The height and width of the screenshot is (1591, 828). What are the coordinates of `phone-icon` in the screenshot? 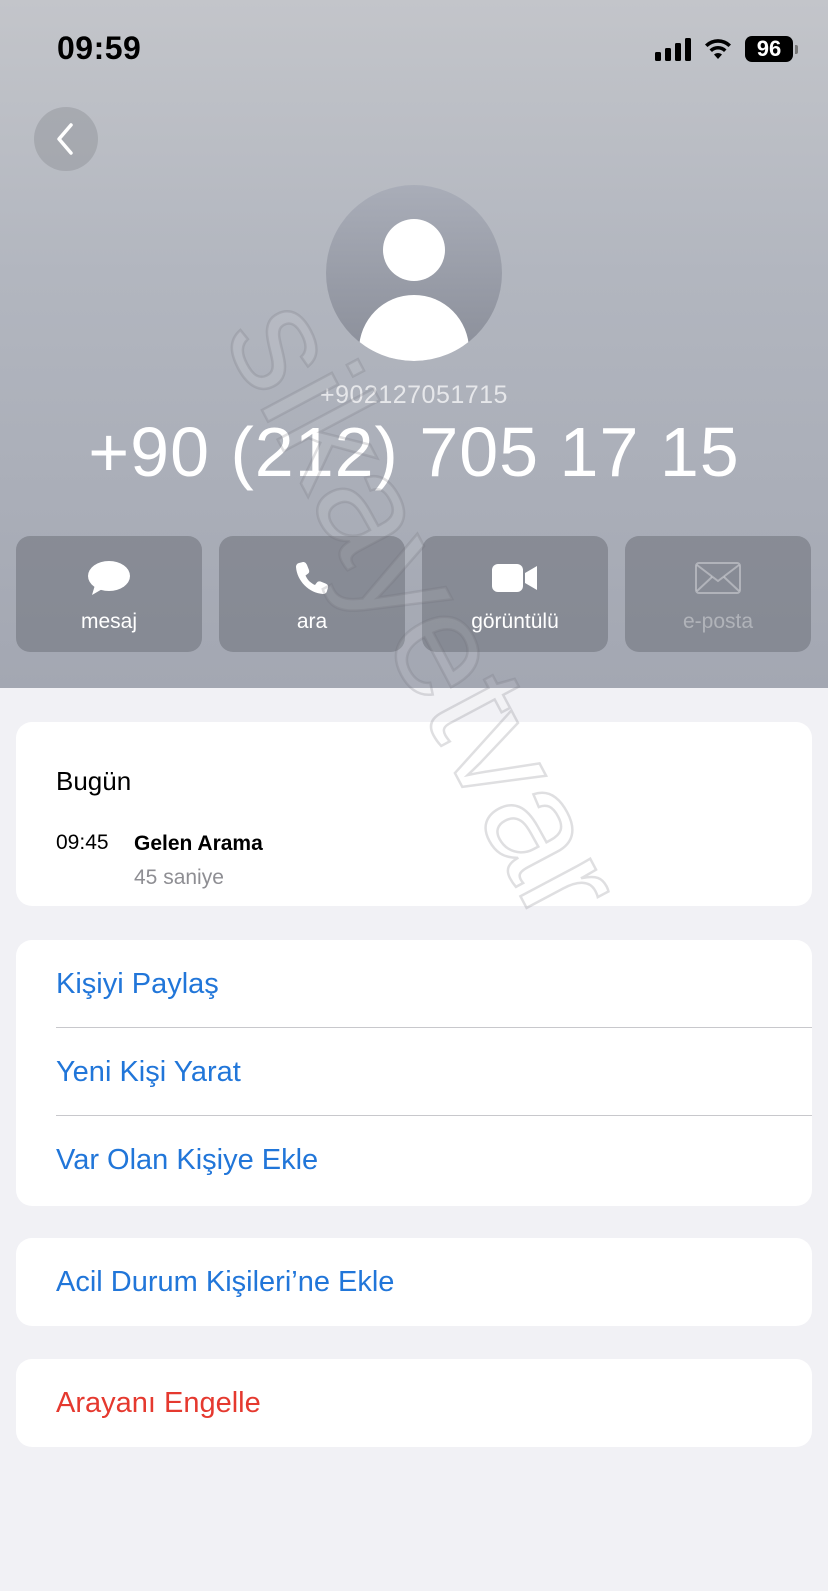 It's located at (312, 578).